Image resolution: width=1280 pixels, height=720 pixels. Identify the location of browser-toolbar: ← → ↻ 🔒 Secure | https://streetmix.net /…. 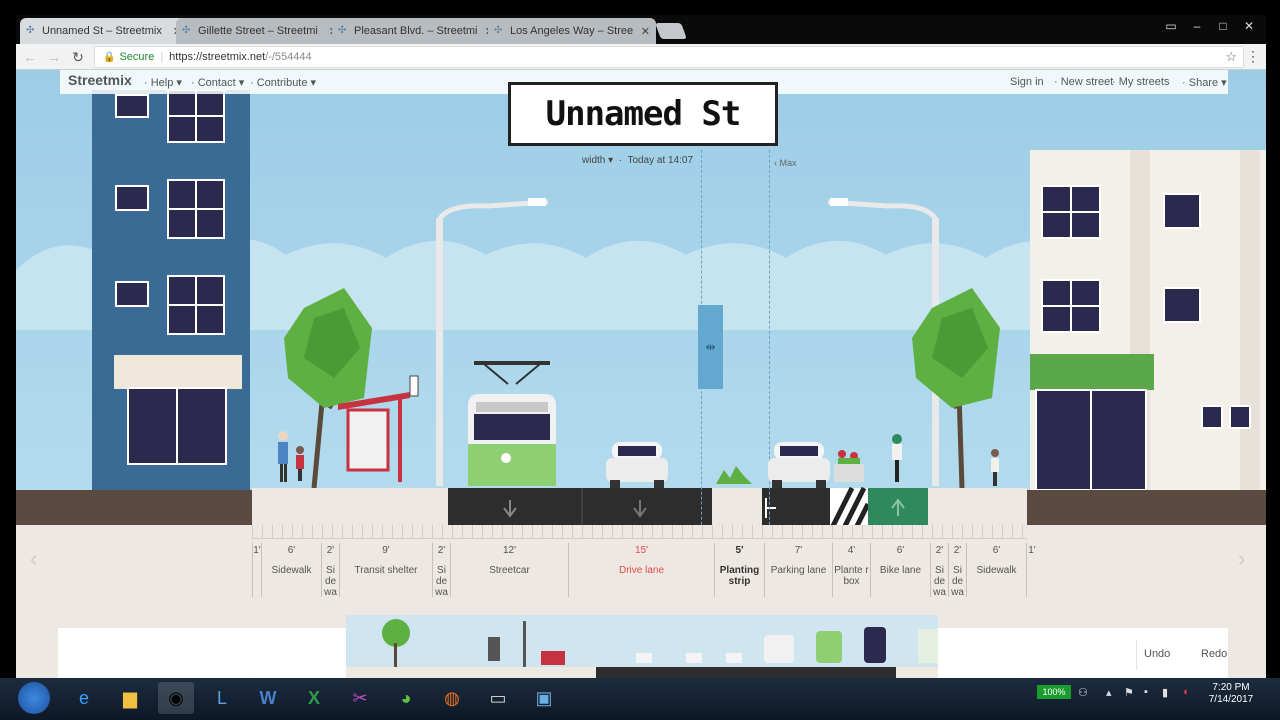
(641, 57).